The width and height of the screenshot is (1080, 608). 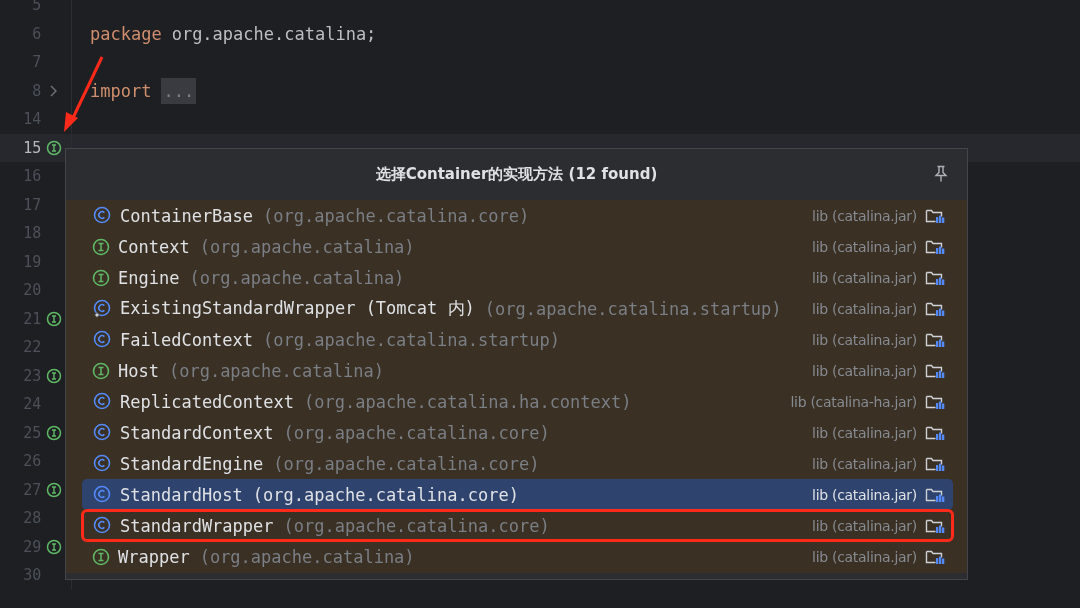 I want to click on implementation-item: Context (org.apache.catalina) lib (catalina.jar), so click(x=517, y=246).